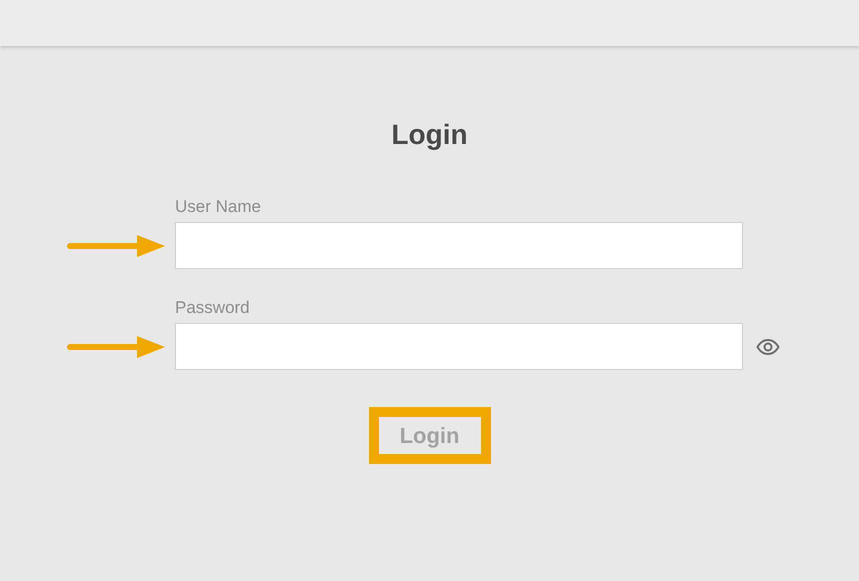  Describe the element at coordinates (218, 207) in the screenshot. I see `field-label: User Name` at that location.